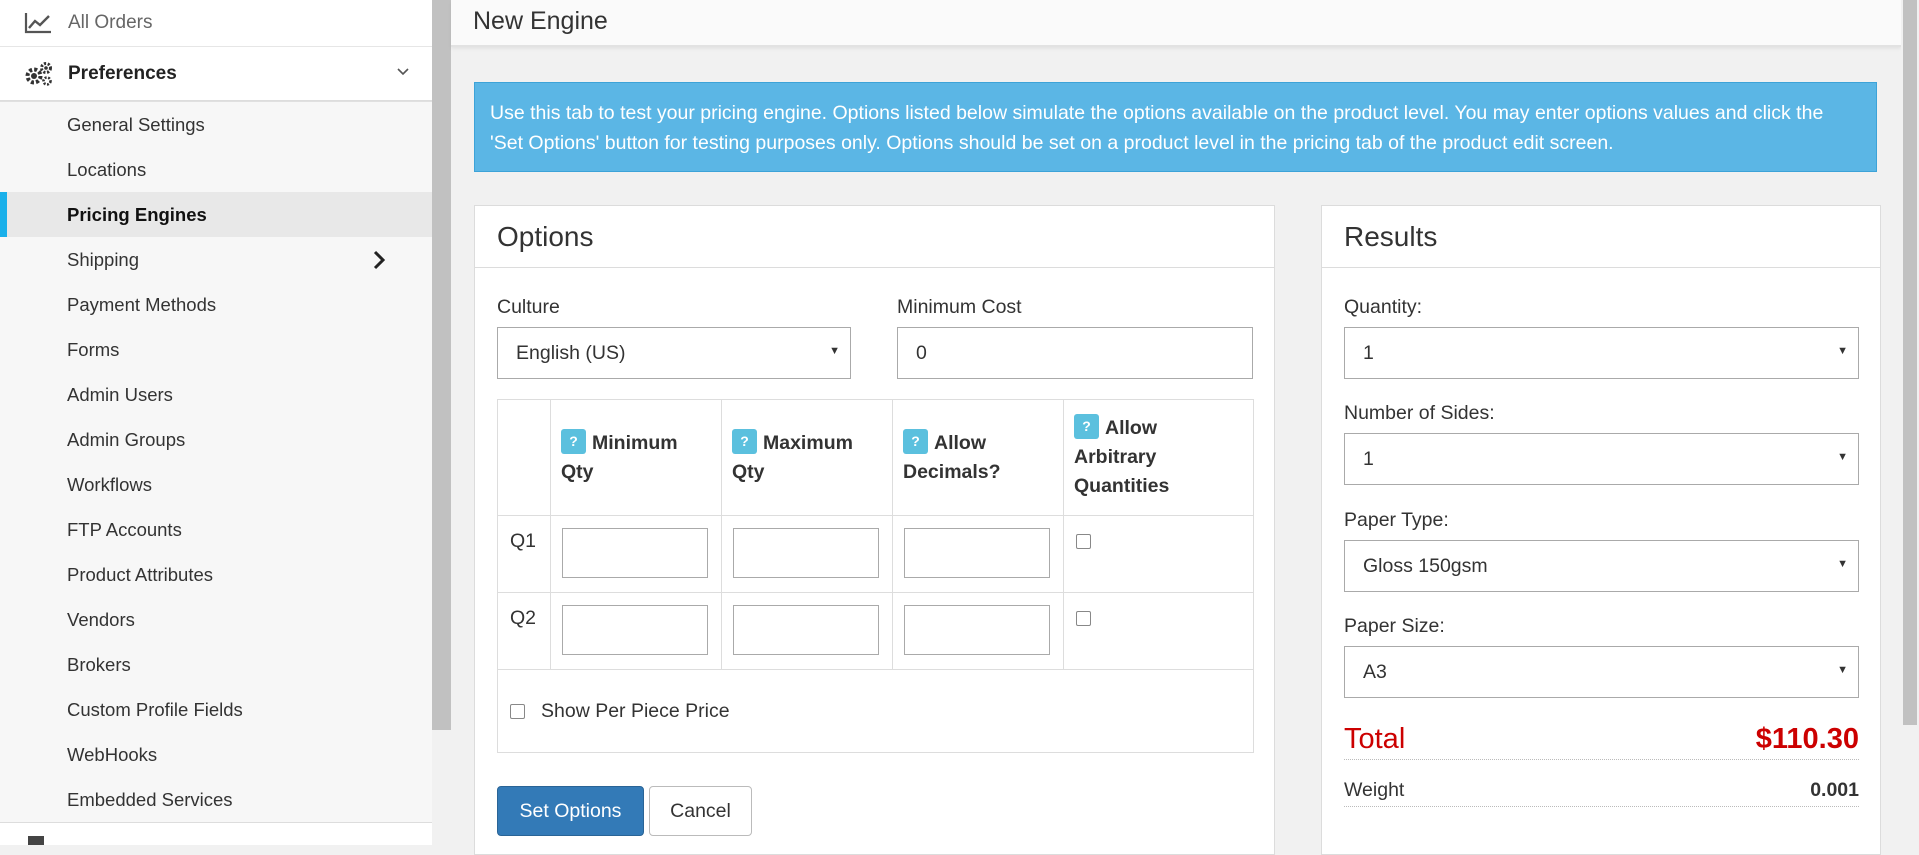 The image size is (1919, 855). I want to click on minimum-cost-label: Minimum Cost, so click(959, 307).